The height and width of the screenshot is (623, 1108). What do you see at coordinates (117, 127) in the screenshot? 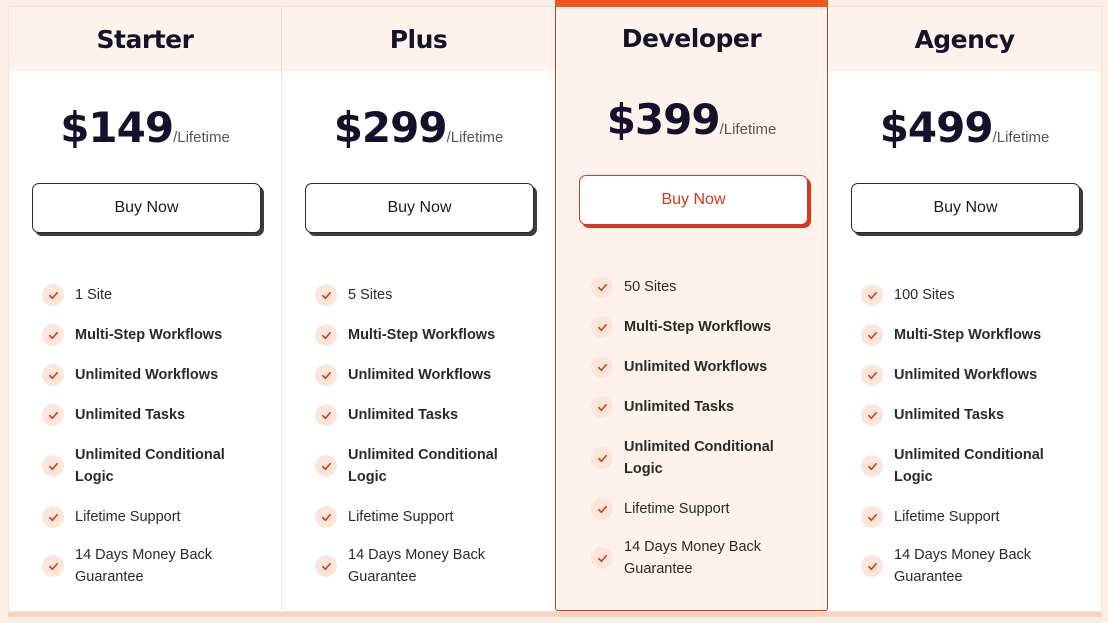
I see `plan-price: $149` at bounding box center [117, 127].